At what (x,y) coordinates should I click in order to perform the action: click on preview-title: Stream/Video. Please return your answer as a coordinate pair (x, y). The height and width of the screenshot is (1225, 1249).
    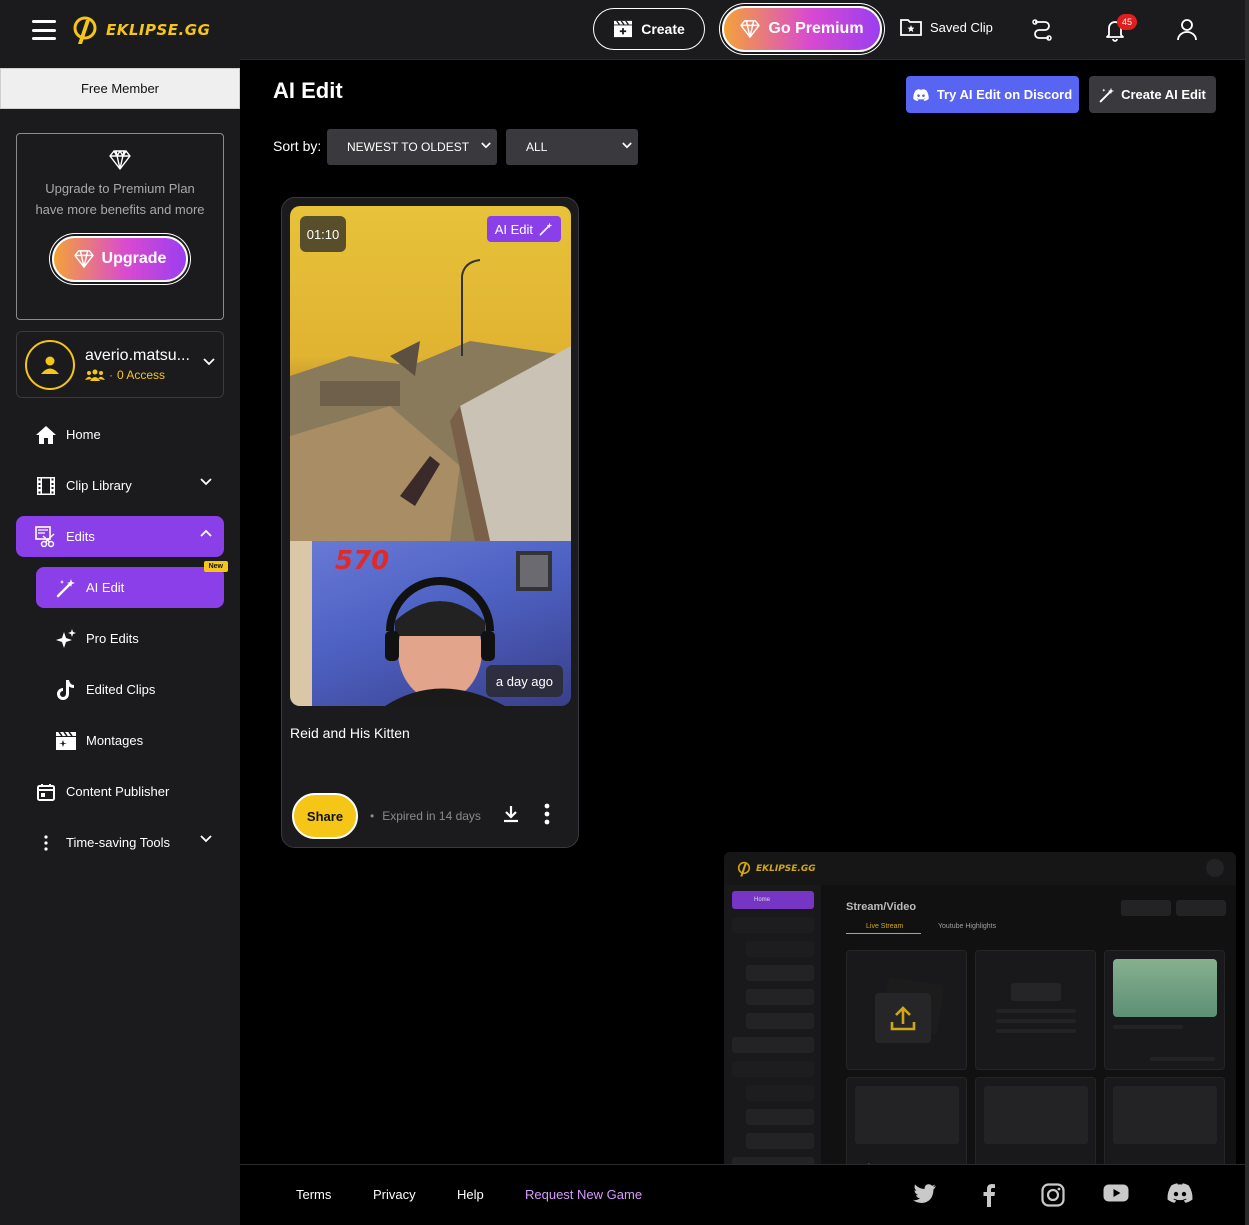
    Looking at the image, I should click on (881, 907).